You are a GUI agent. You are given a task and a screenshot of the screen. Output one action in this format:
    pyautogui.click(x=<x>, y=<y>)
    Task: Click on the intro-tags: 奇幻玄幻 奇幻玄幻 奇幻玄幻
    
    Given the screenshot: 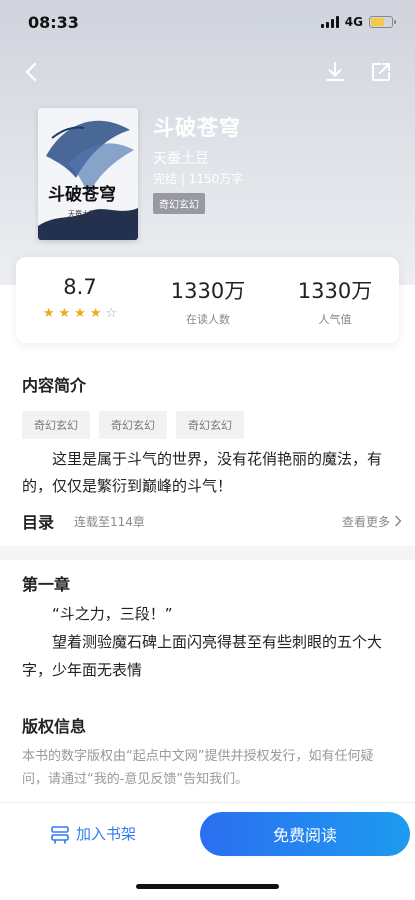 What is the action you would take?
    pyautogui.click(x=133, y=425)
    